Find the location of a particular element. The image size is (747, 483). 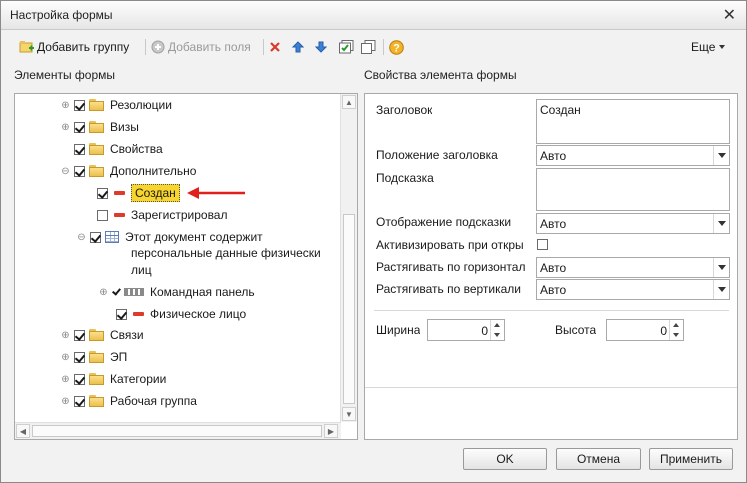

help-button: ? is located at coordinates (396, 47).